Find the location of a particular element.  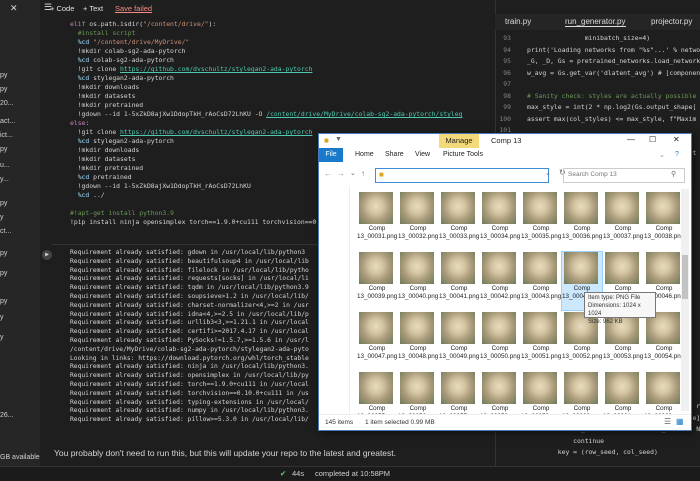

ribbon-file: File is located at coordinates (331, 155).